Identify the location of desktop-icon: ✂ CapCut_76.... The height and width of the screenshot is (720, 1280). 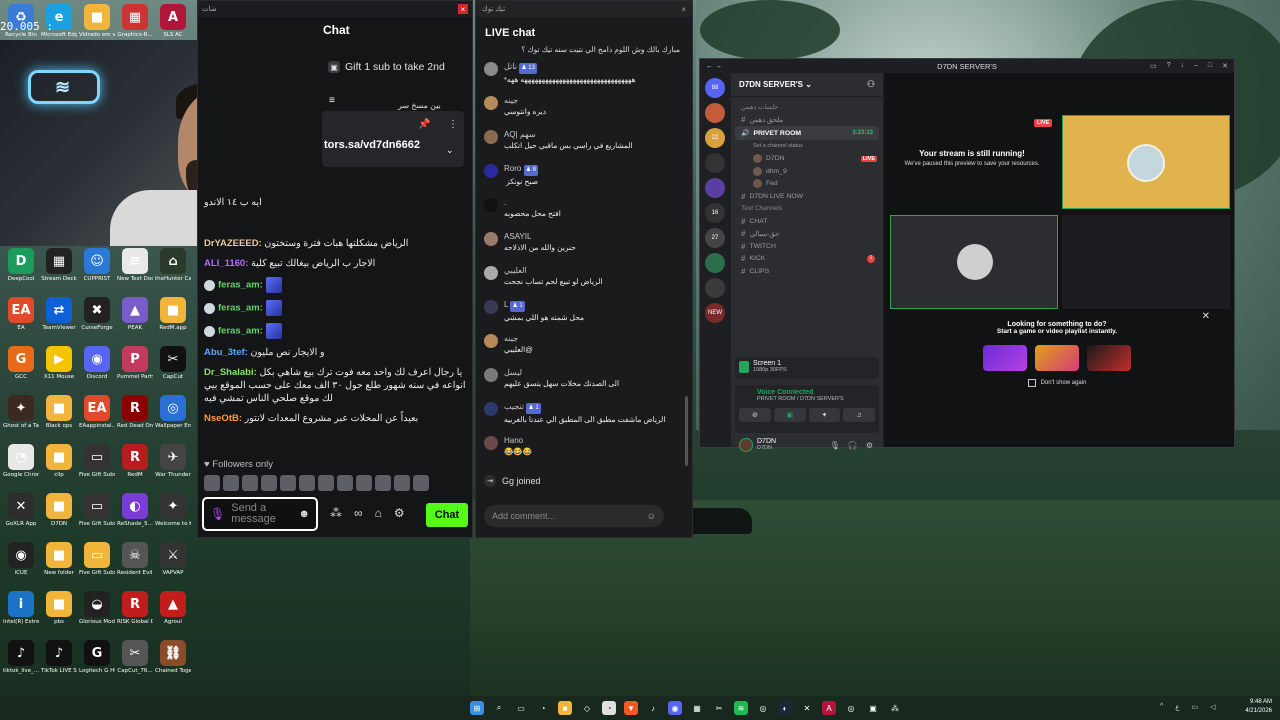
(135, 657).